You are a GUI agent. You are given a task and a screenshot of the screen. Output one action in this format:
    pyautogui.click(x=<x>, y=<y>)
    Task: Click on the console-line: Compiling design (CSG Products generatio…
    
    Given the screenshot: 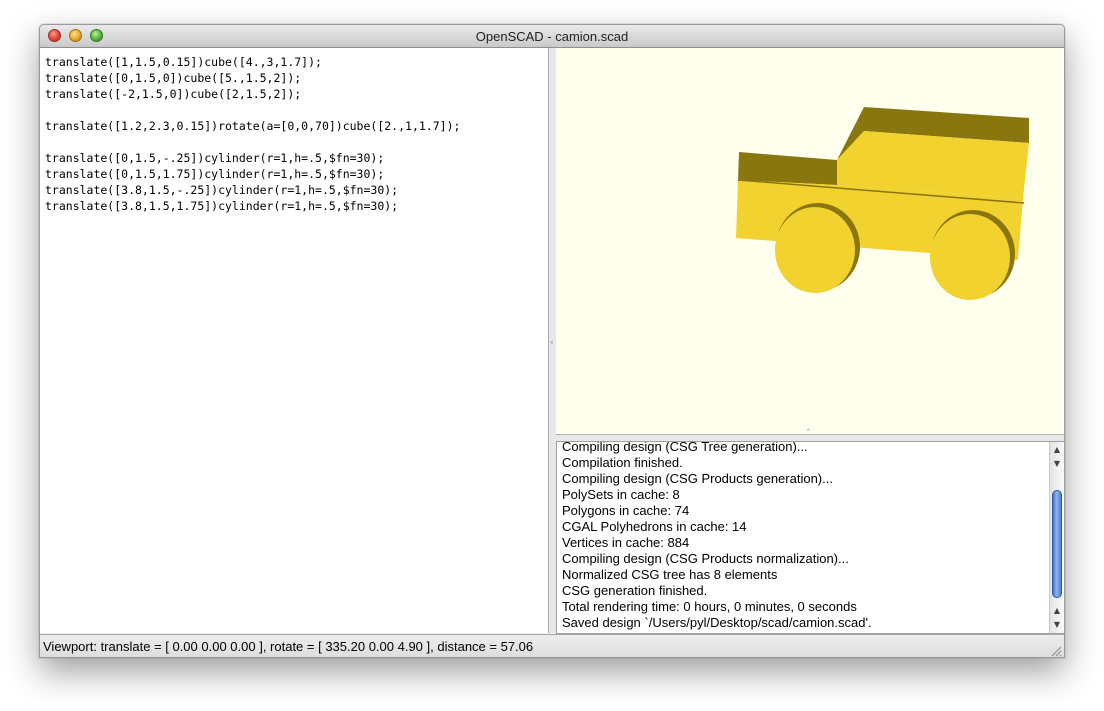 What is the action you would take?
    pyautogui.click(x=697, y=478)
    